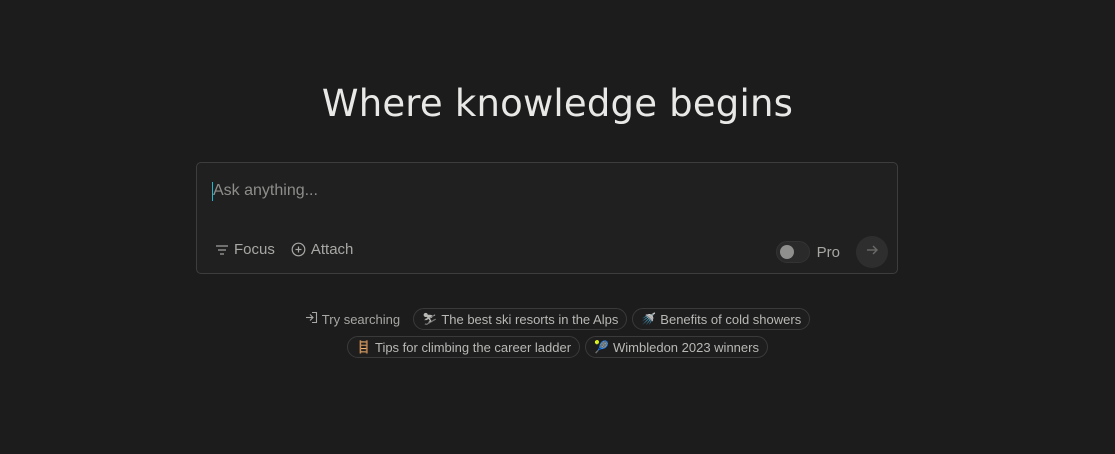  I want to click on attach-button: Attach, so click(322, 249).